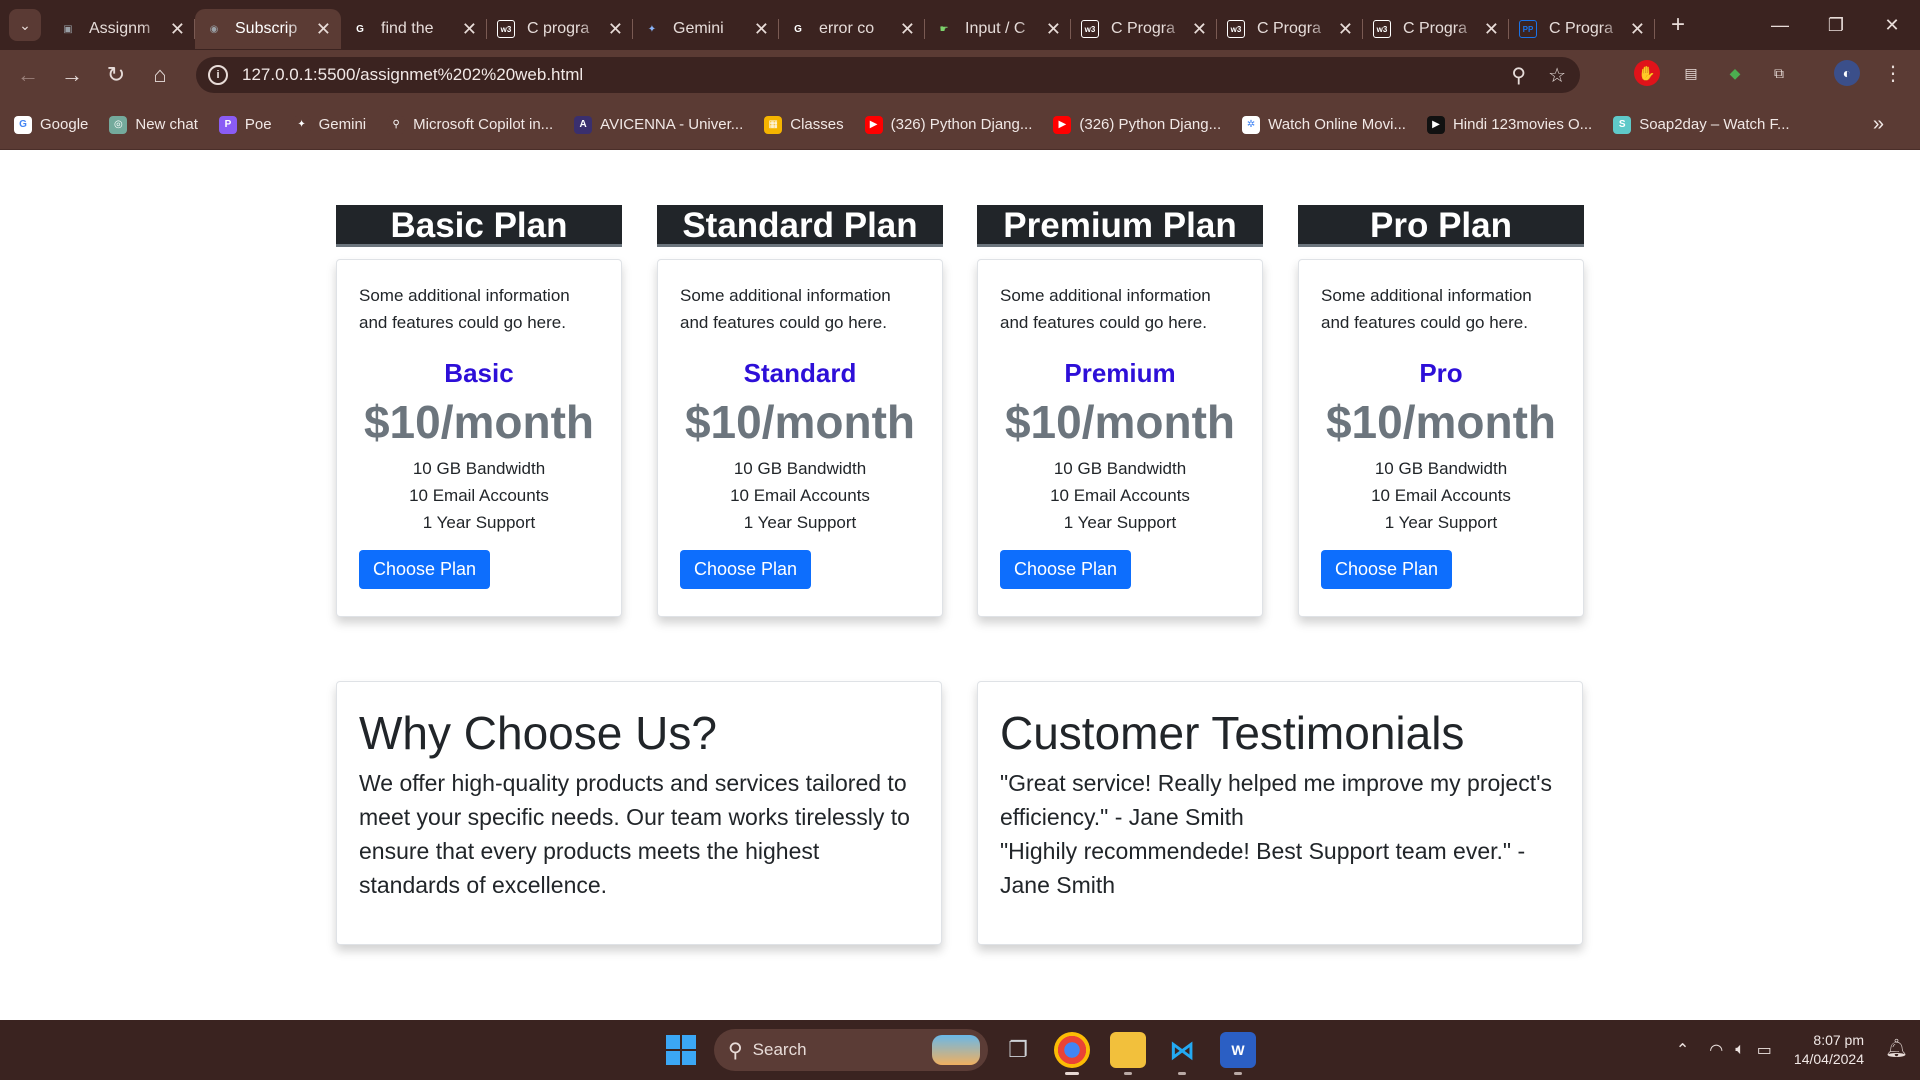  I want to click on windows-start-icon, so click(681, 1050).